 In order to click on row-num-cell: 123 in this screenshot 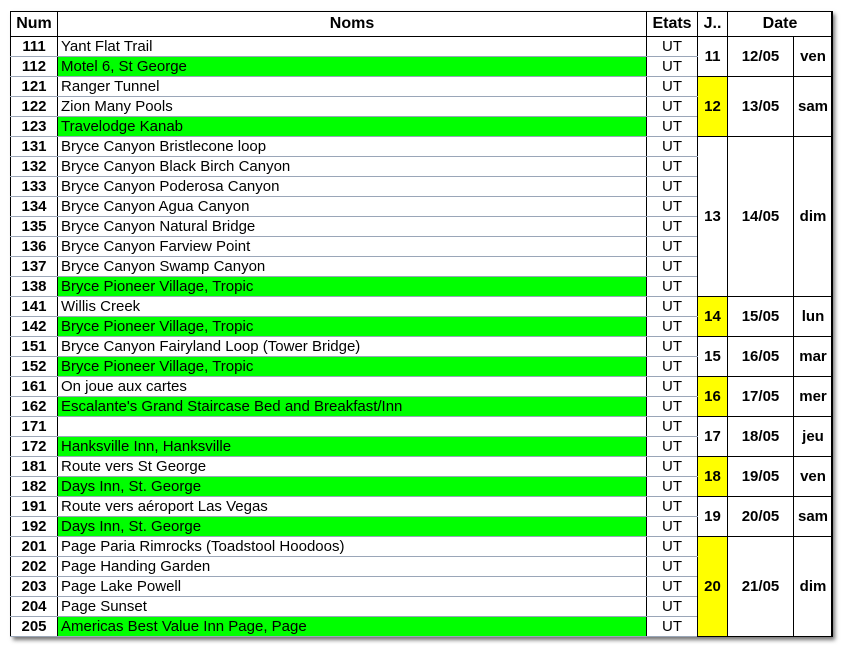, I will do `click(34, 126)`.